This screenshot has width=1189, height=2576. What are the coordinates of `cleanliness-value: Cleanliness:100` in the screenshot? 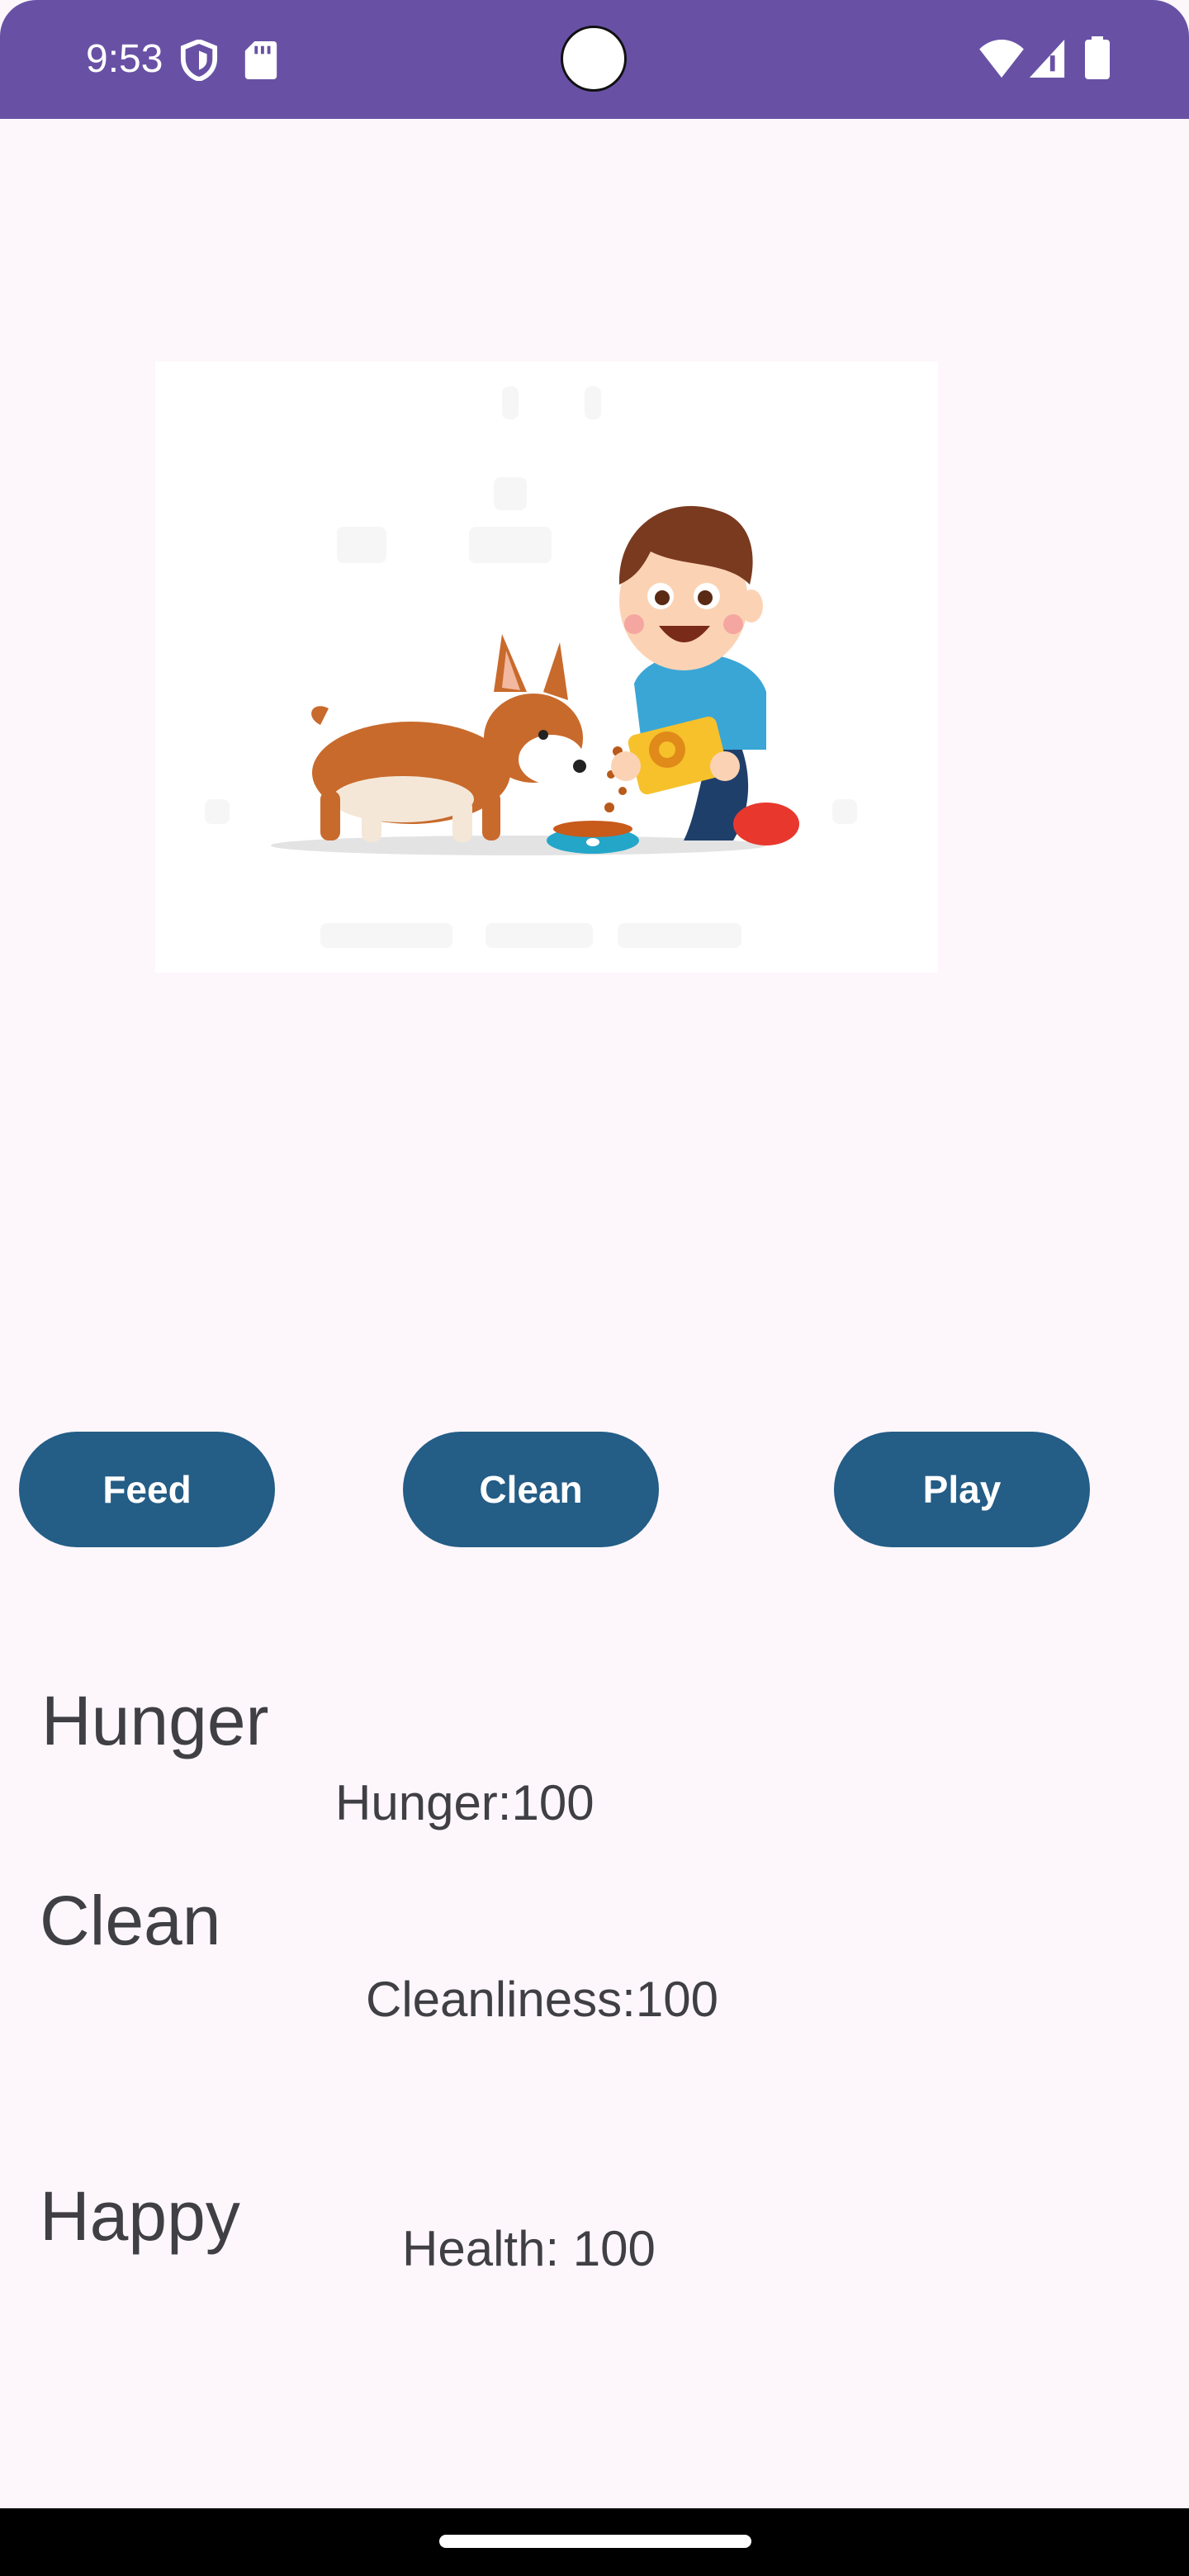 It's located at (542, 1999).